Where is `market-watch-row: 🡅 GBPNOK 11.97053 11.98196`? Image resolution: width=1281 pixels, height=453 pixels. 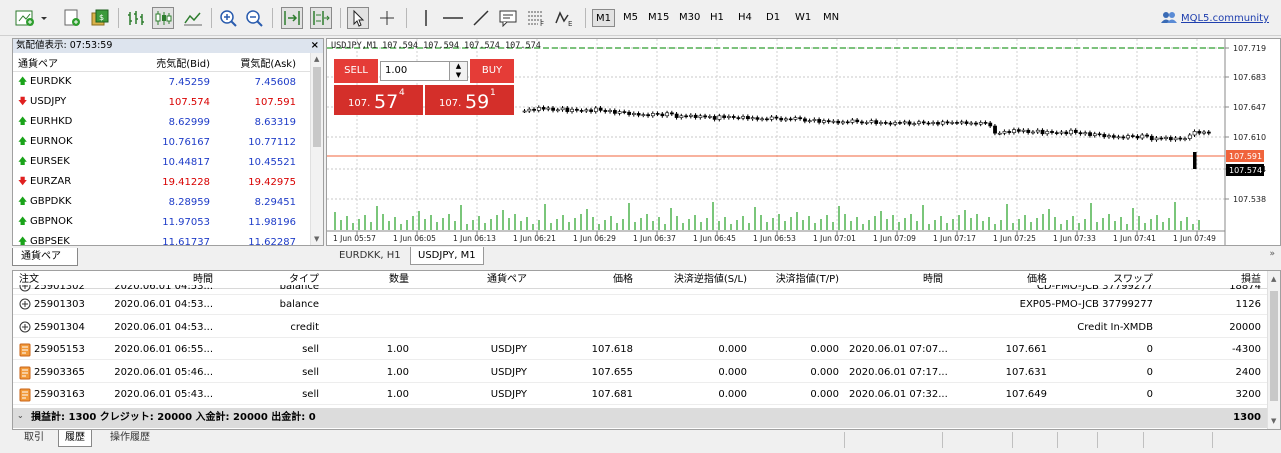 market-watch-row: 🡅 GBPNOK 11.97053 11.98196 is located at coordinates (168, 222).